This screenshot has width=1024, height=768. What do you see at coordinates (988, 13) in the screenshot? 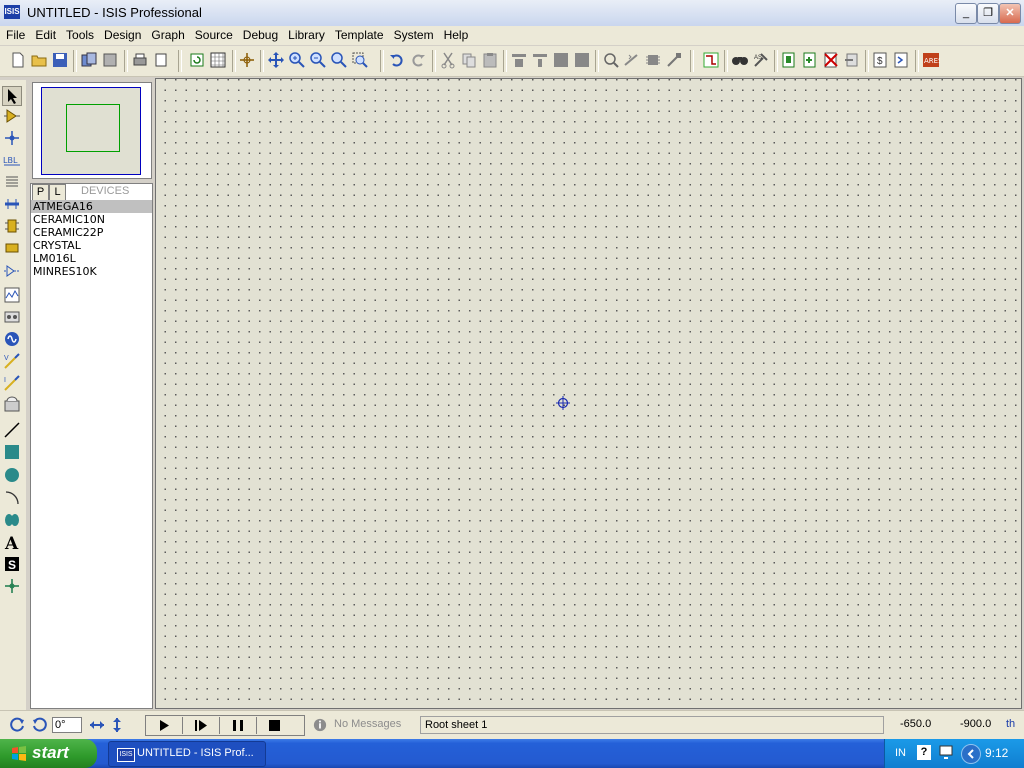
I see `restore-button: ❐` at bounding box center [988, 13].